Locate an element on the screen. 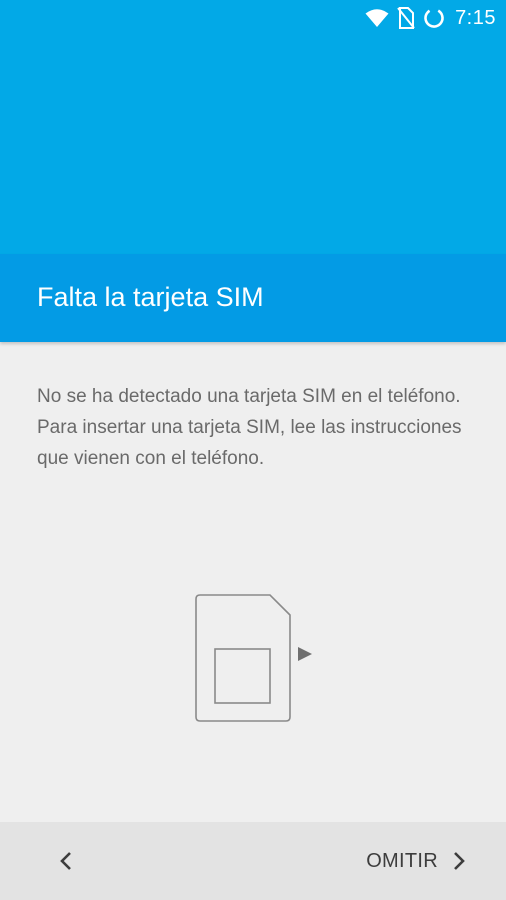  sim-card-outline is located at coordinates (243, 658).